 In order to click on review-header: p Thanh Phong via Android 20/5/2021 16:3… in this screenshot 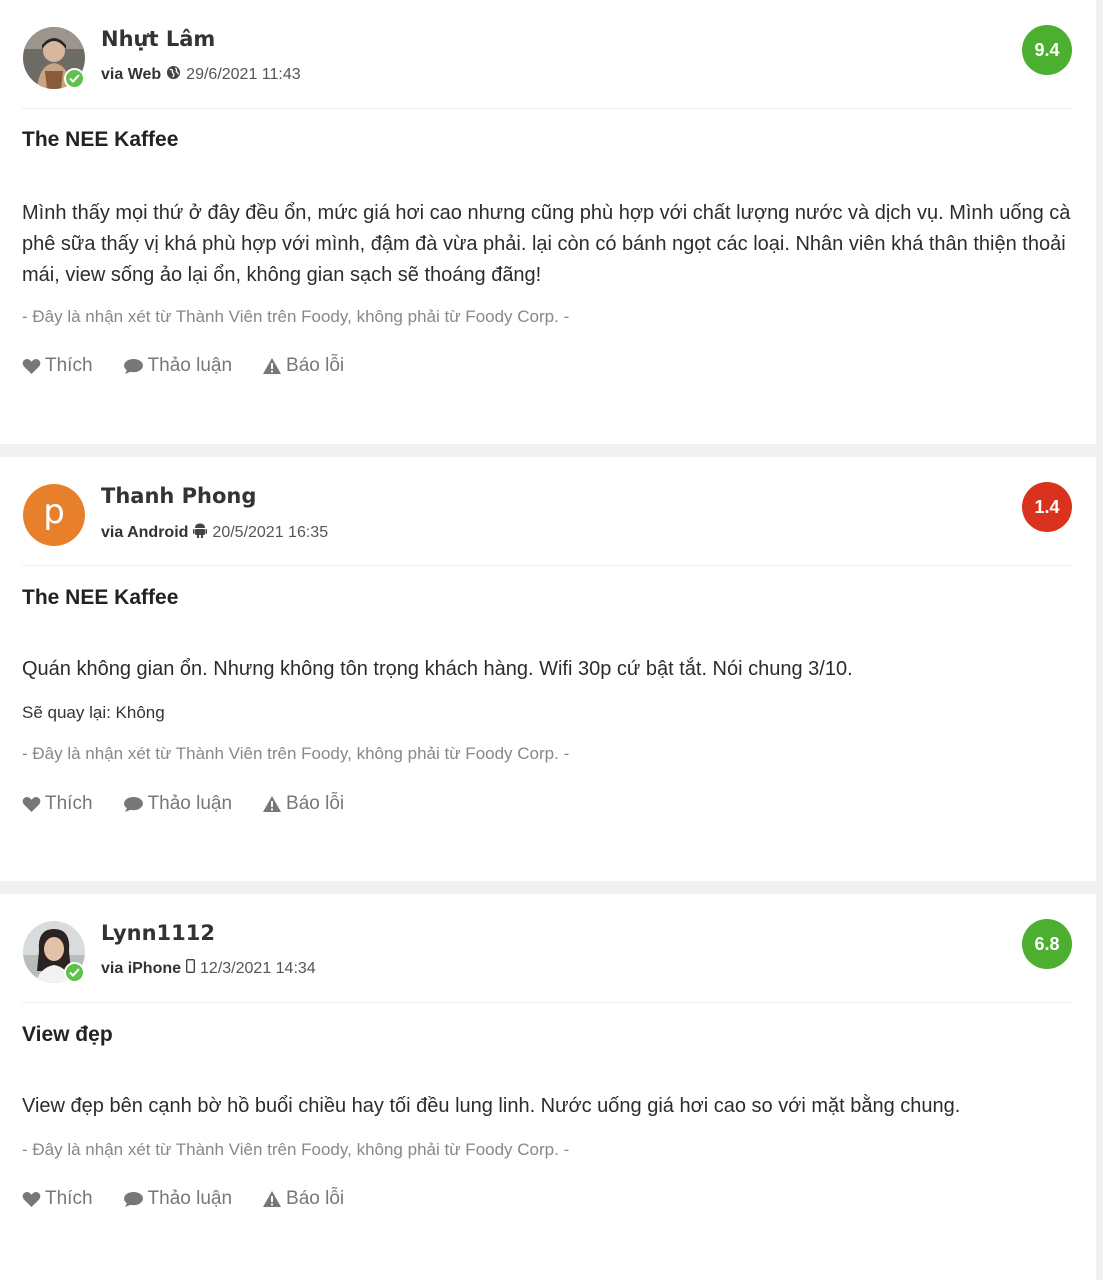, I will do `click(547, 511)`.